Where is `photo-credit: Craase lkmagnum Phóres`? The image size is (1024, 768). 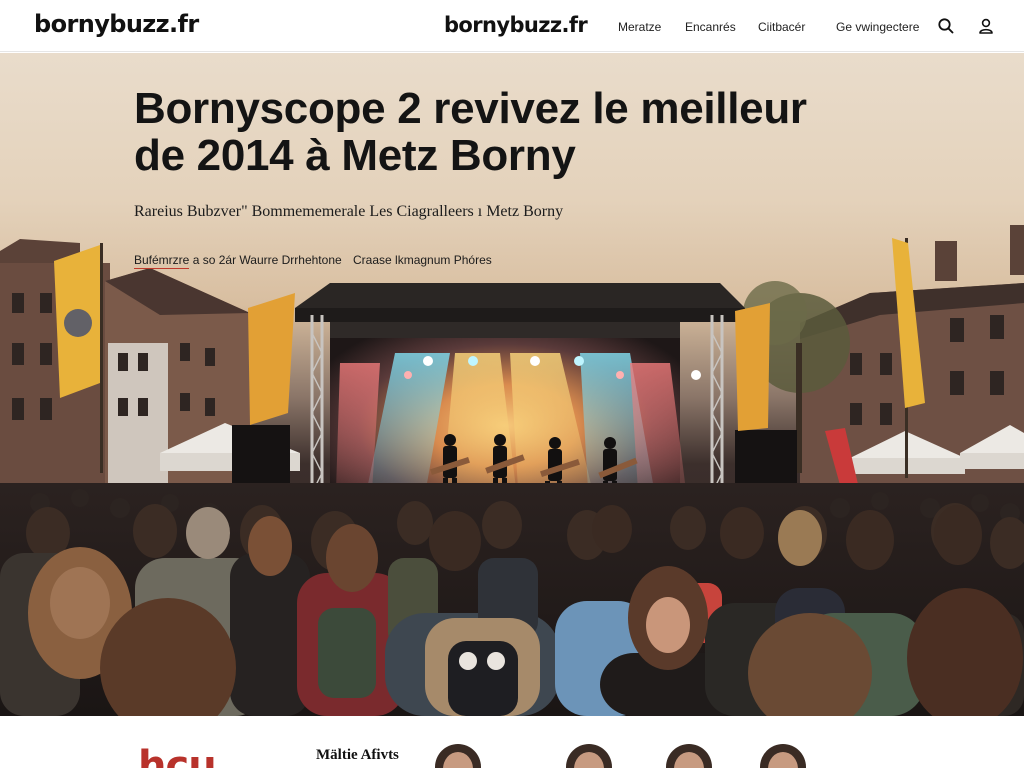 photo-credit: Craase lkmagnum Phóres is located at coordinates (422, 260).